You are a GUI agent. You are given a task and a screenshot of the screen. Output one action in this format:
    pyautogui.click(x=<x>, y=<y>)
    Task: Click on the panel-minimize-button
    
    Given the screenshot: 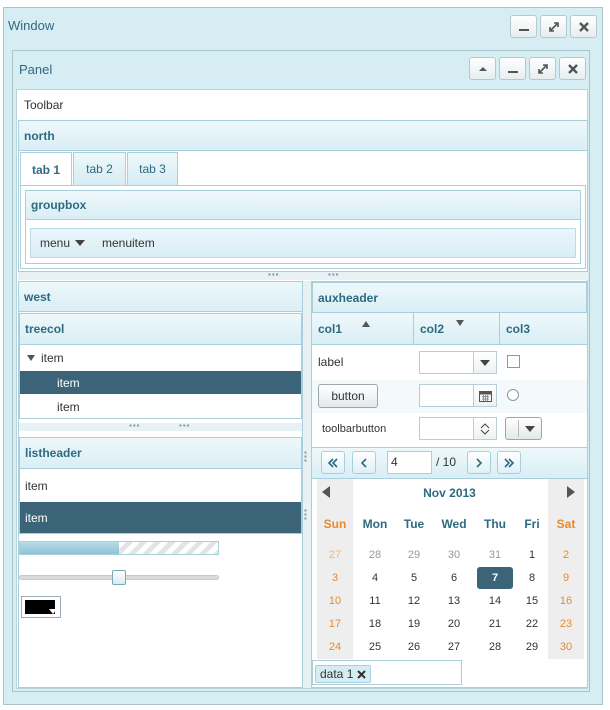 What is the action you would take?
    pyautogui.click(x=512, y=68)
    